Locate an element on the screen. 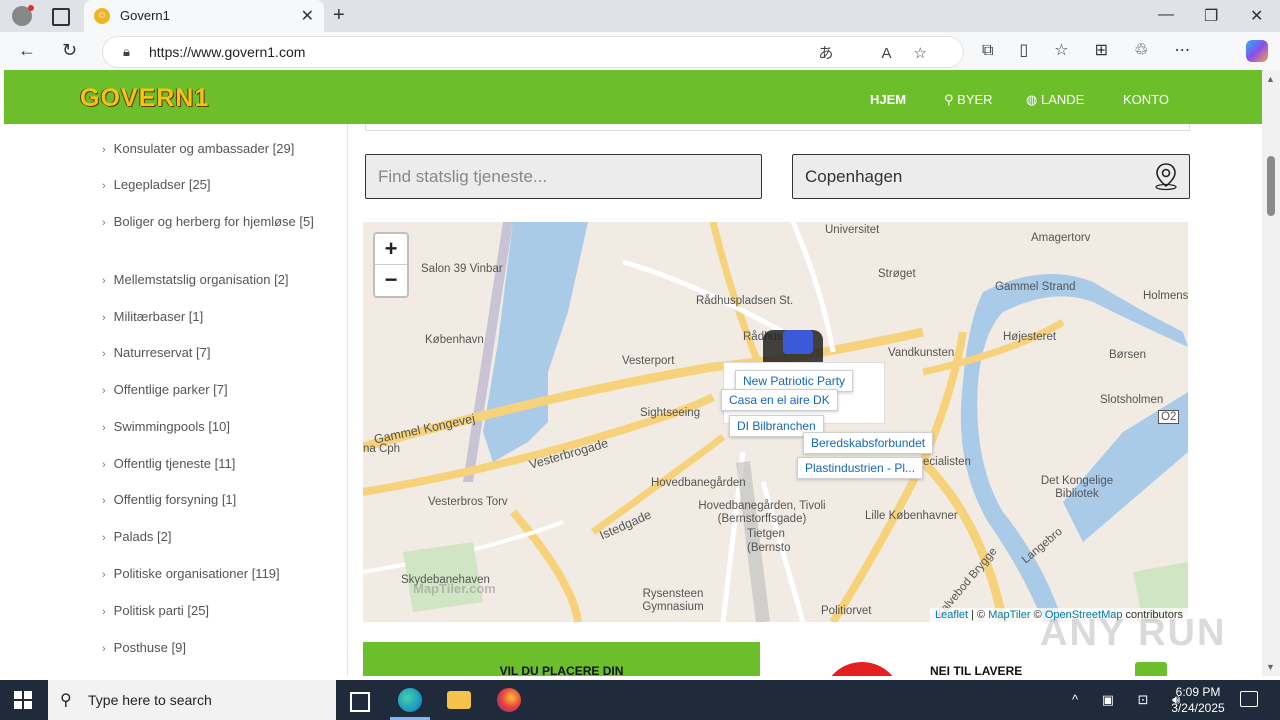 The image size is (1280, 720). category-label: Posthuse [9] is located at coordinates (150, 647).